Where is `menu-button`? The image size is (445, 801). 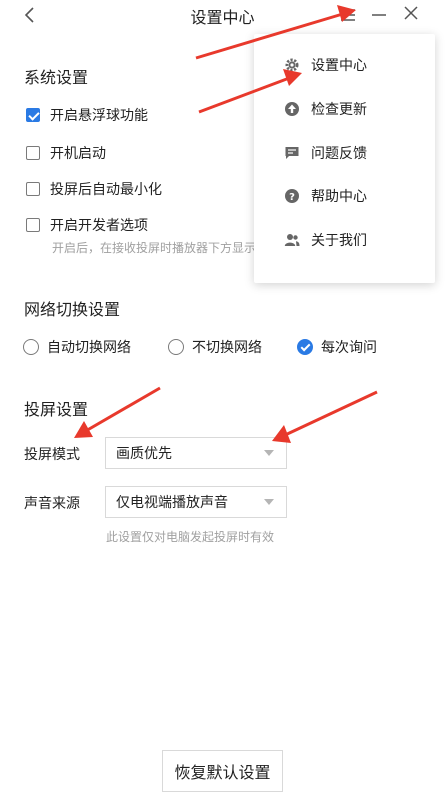 menu-button is located at coordinates (348, 14).